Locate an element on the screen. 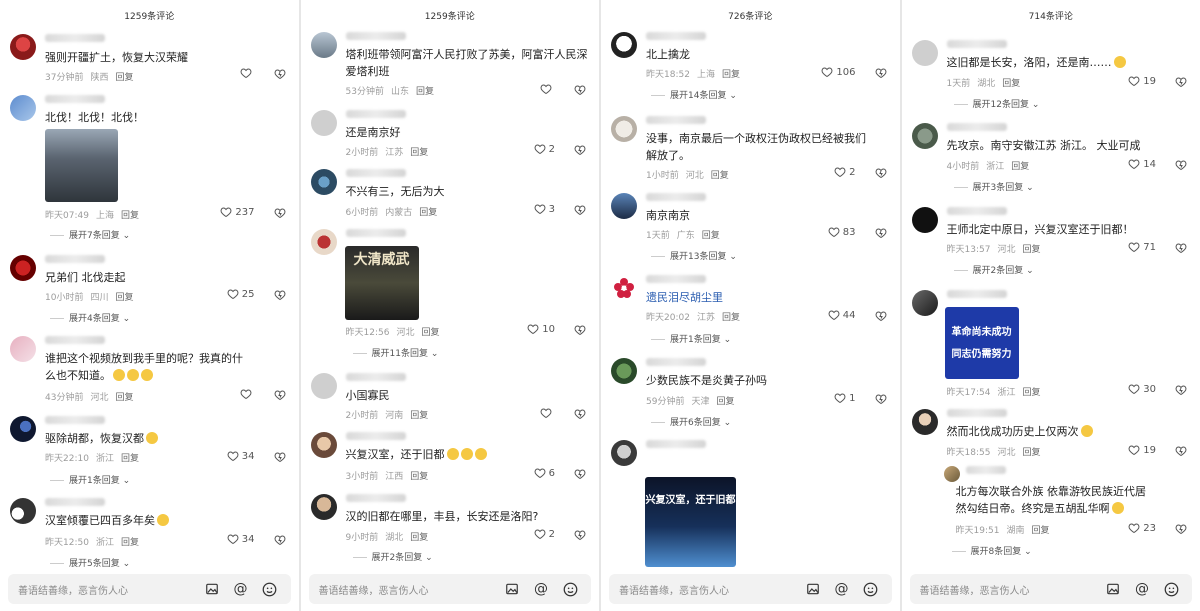 The height and width of the screenshot is (611, 1200). like-button: 71 is located at coordinates (1142, 247).